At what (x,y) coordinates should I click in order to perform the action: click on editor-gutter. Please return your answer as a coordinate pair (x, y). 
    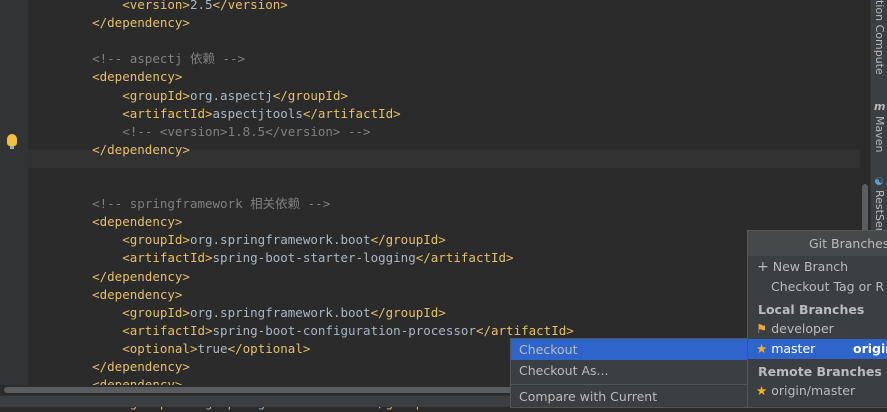
    Looking at the image, I should click on (14, 203).